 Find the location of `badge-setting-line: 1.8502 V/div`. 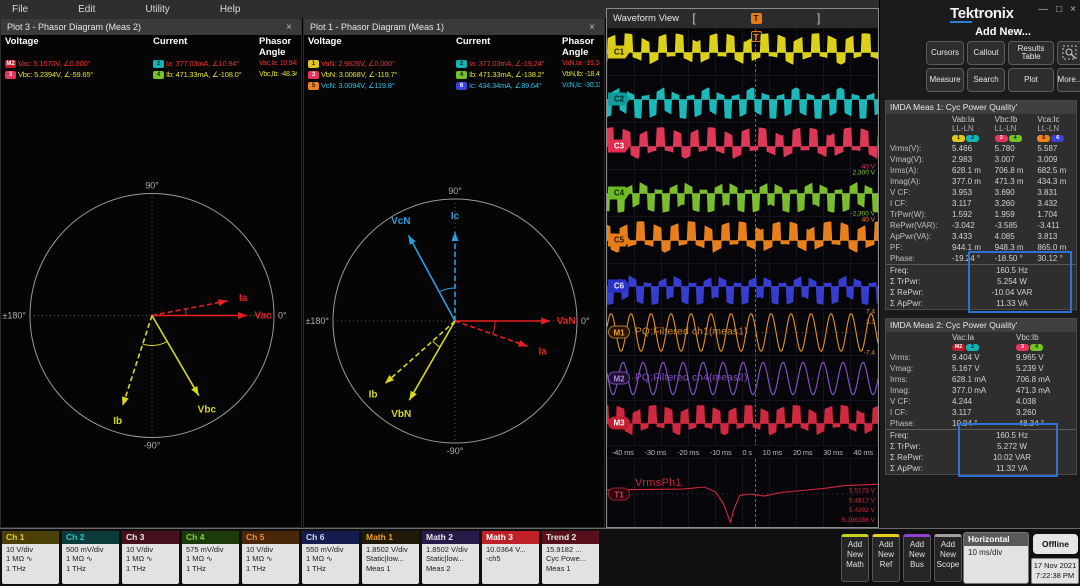

badge-setting-line: 1.8502 V/div is located at coordinates (447, 549).